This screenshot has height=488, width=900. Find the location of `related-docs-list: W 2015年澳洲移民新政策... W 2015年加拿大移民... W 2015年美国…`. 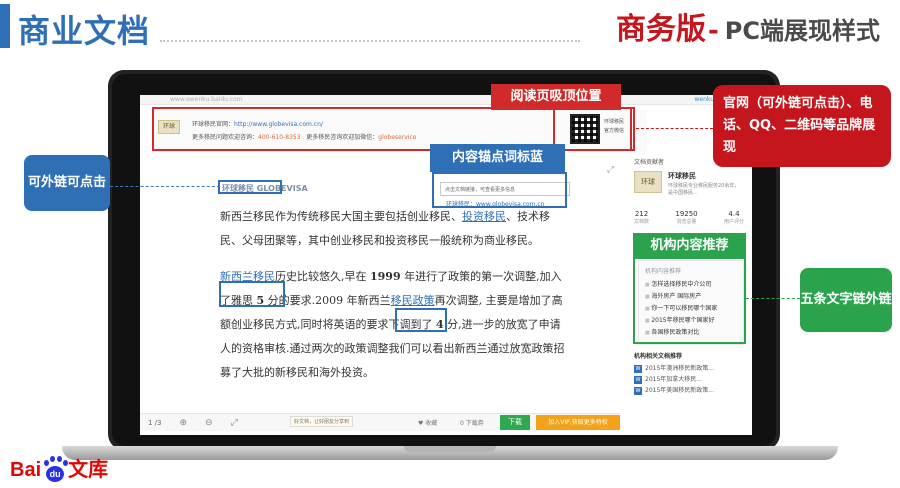

related-docs-list: W 2015年澳洲移民新政策... W 2015年加拿大移民... W 2015年美国… is located at coordinates (674, 379).